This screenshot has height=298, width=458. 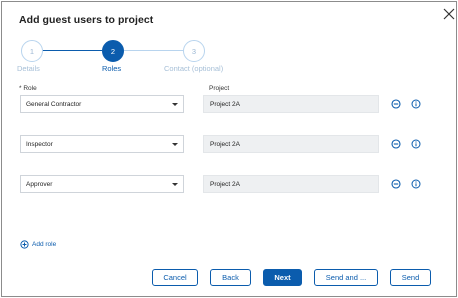 What do you see at coordinates (28, 68) in the screenshot?
I see `step-1-label: Details` at bounding box center [28, 68].